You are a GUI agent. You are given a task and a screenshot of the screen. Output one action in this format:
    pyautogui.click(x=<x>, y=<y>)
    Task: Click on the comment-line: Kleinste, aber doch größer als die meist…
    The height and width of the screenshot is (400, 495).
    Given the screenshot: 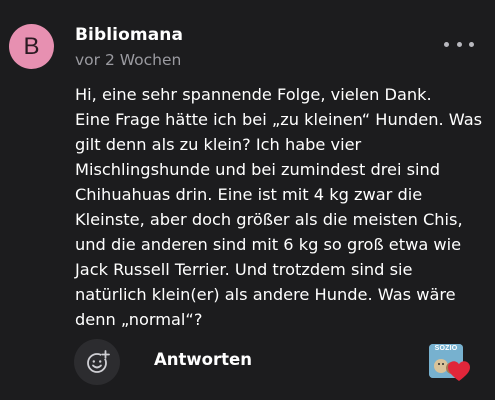 What is the action you would take?
    pyautogui.click(x=269, y=219)
    